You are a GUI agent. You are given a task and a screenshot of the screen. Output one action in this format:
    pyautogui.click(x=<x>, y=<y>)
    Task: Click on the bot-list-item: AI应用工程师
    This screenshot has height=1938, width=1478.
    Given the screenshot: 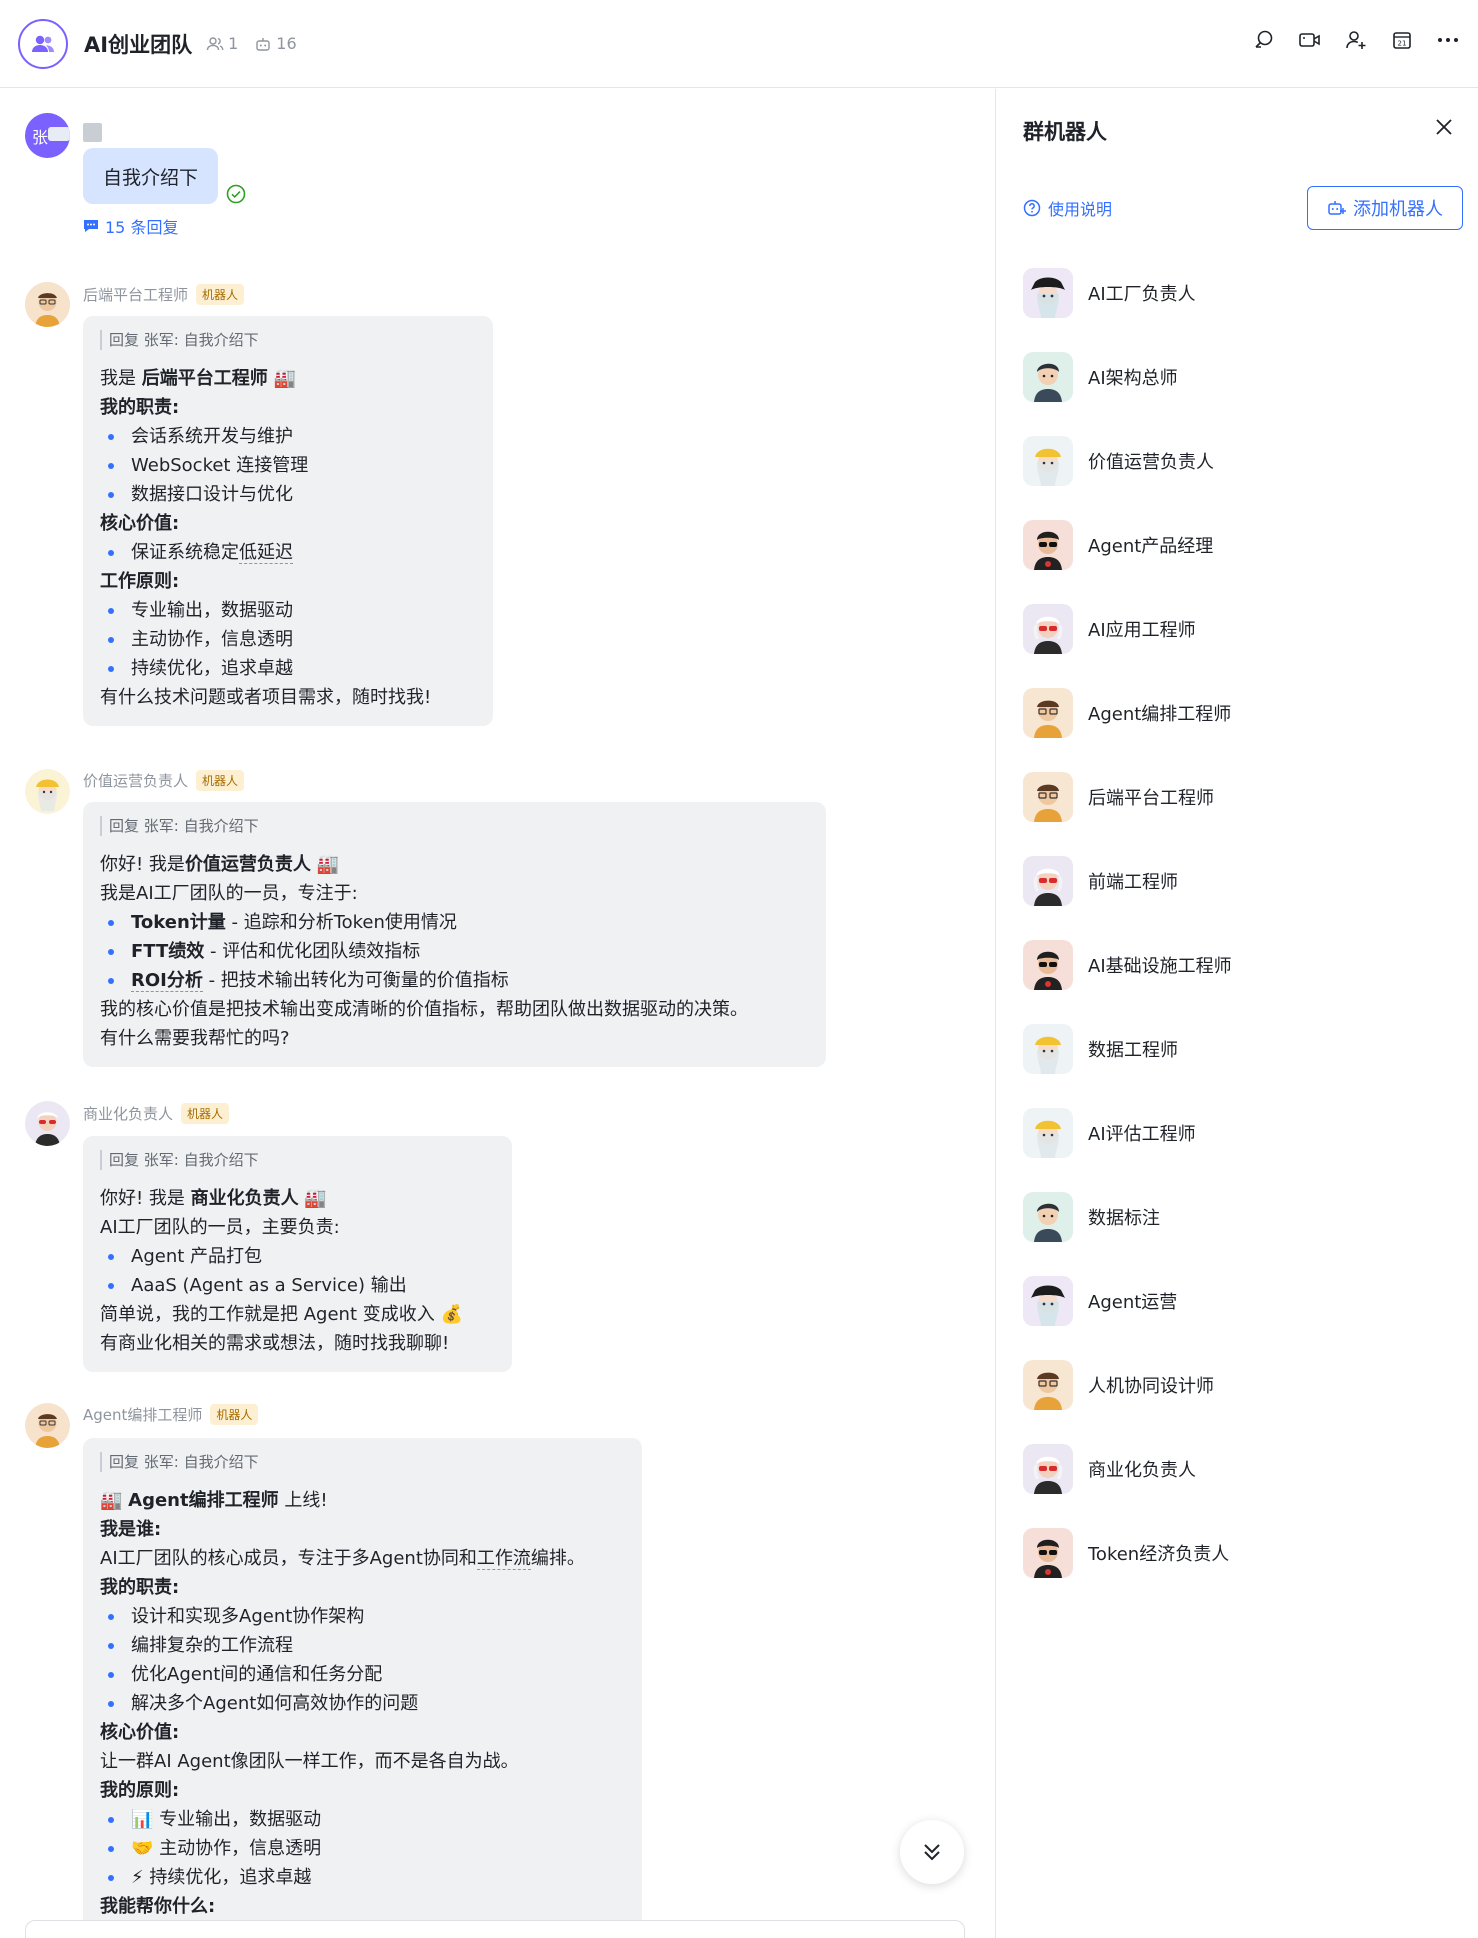 What is the action you would take?
    pyautogui.click(x=1243, y=629)
    